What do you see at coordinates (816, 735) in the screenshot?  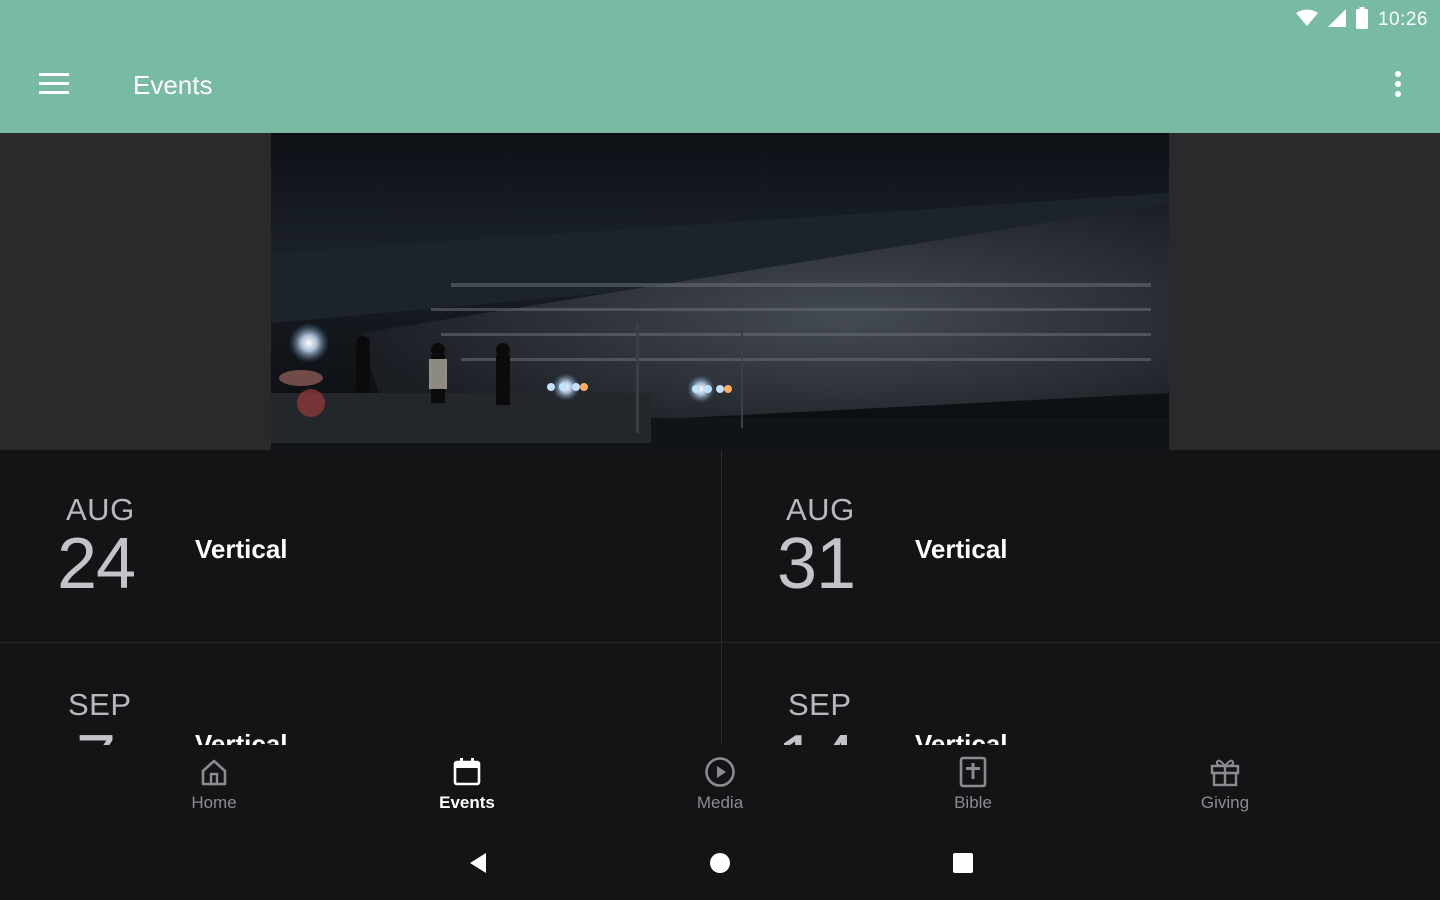 I see `event-day: 14` at bounding box center [816, 735].